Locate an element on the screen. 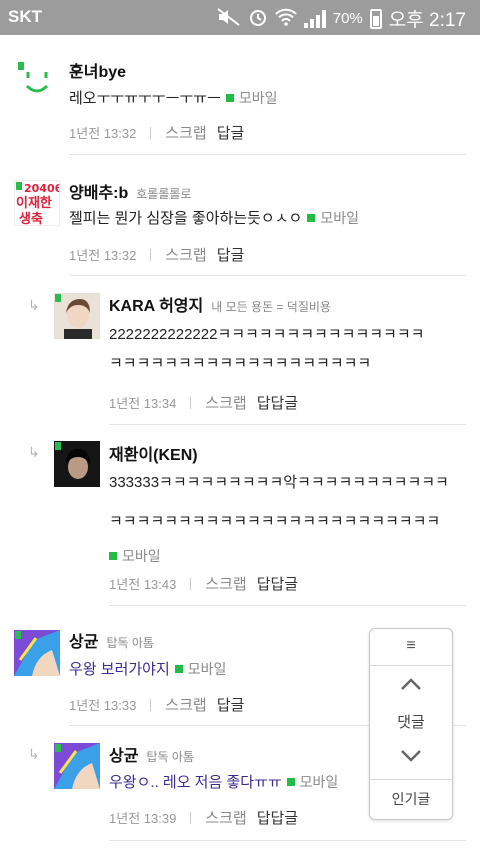 The height and width of the screenshot is (853, 480). comment-meta: 1년전 13:34 스크랩 답답글 is located at coordinates (203, 402).